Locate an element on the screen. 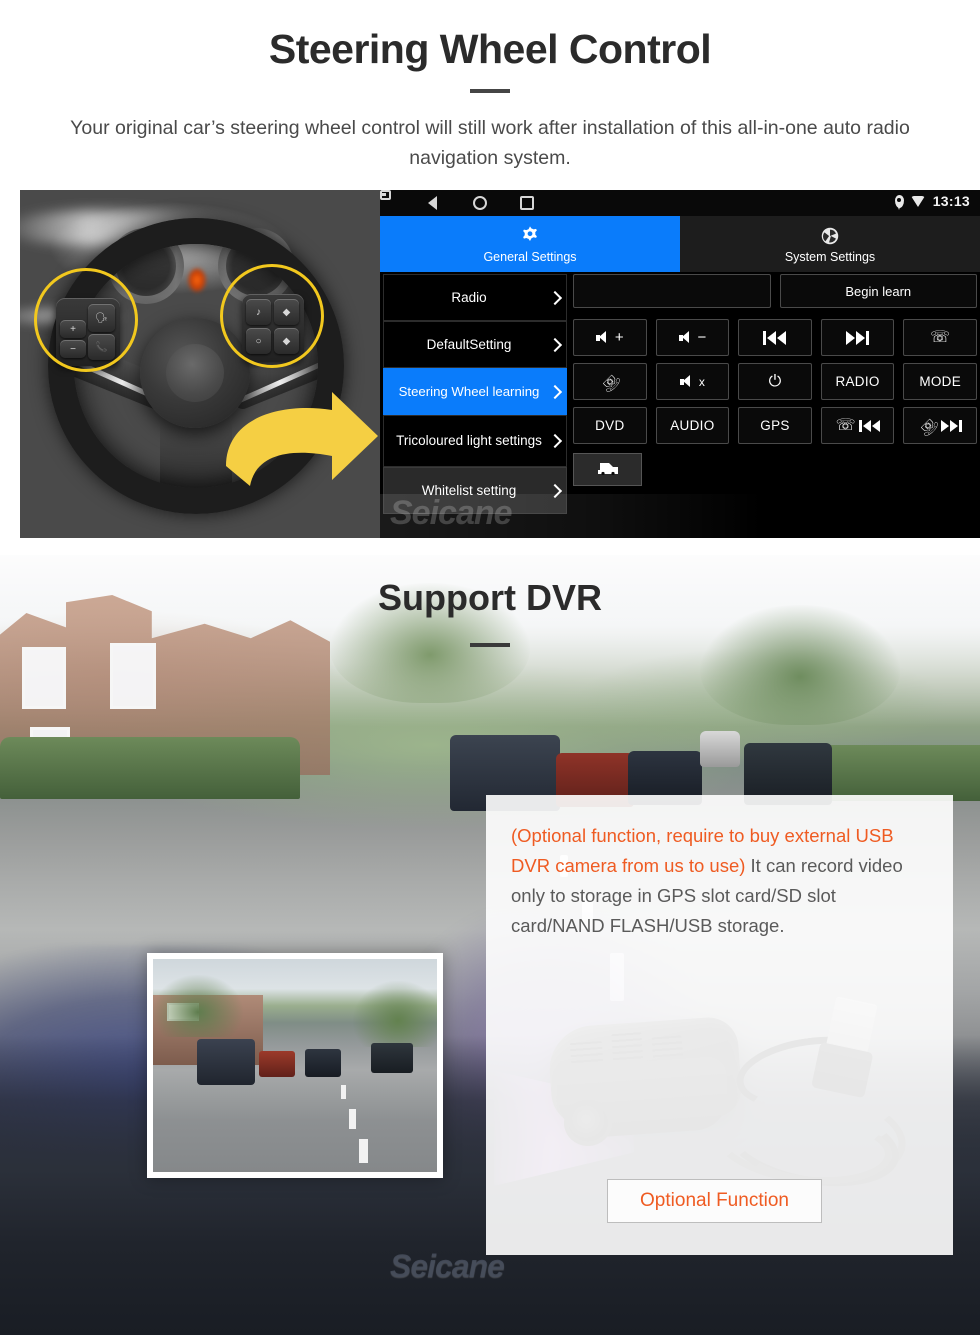  volume-down-icon is located at coordinates (686, 337).